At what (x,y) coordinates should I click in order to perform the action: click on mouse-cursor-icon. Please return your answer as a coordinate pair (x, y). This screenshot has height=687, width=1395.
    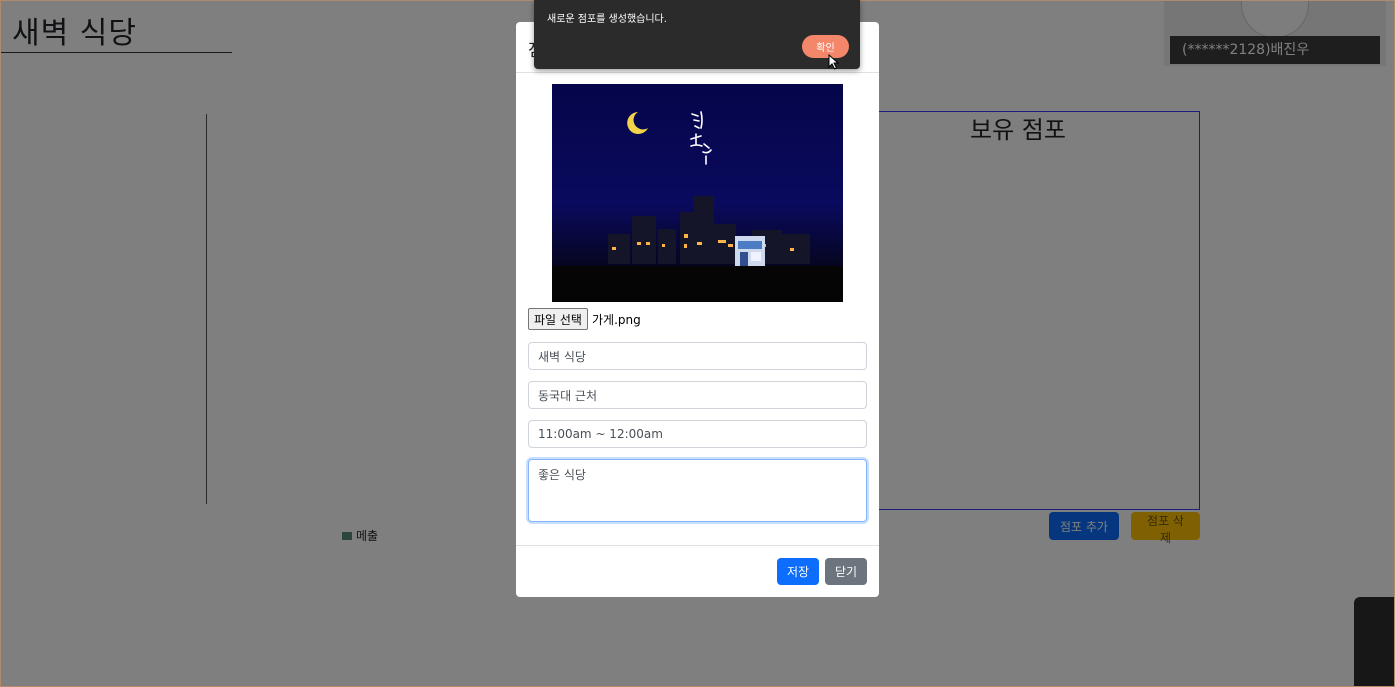
    Looking at the image, I should click on (834, 62).